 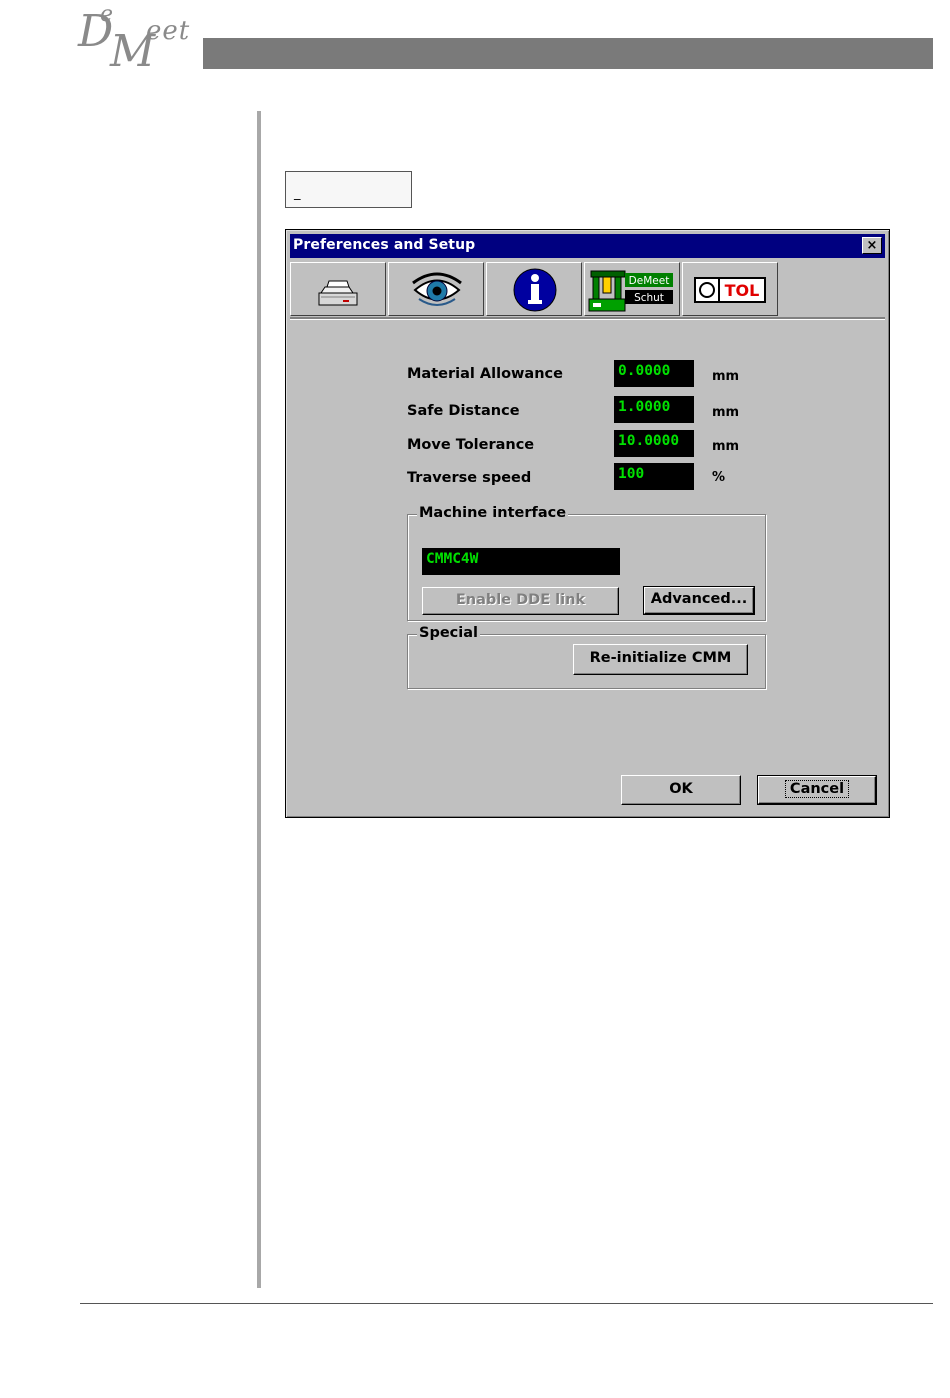 I want to click on demeet-badge: DeMeet, so click(x=649, y=281).